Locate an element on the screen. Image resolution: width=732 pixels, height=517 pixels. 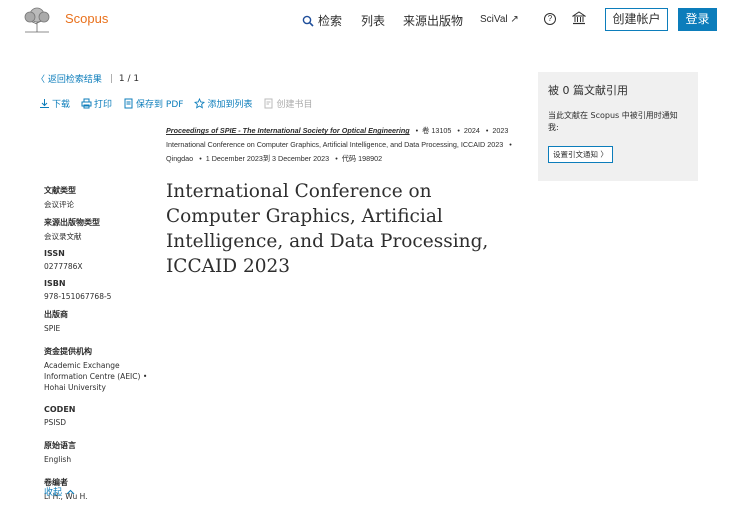
chevron-up-icon is located at coordinates (70, 491).